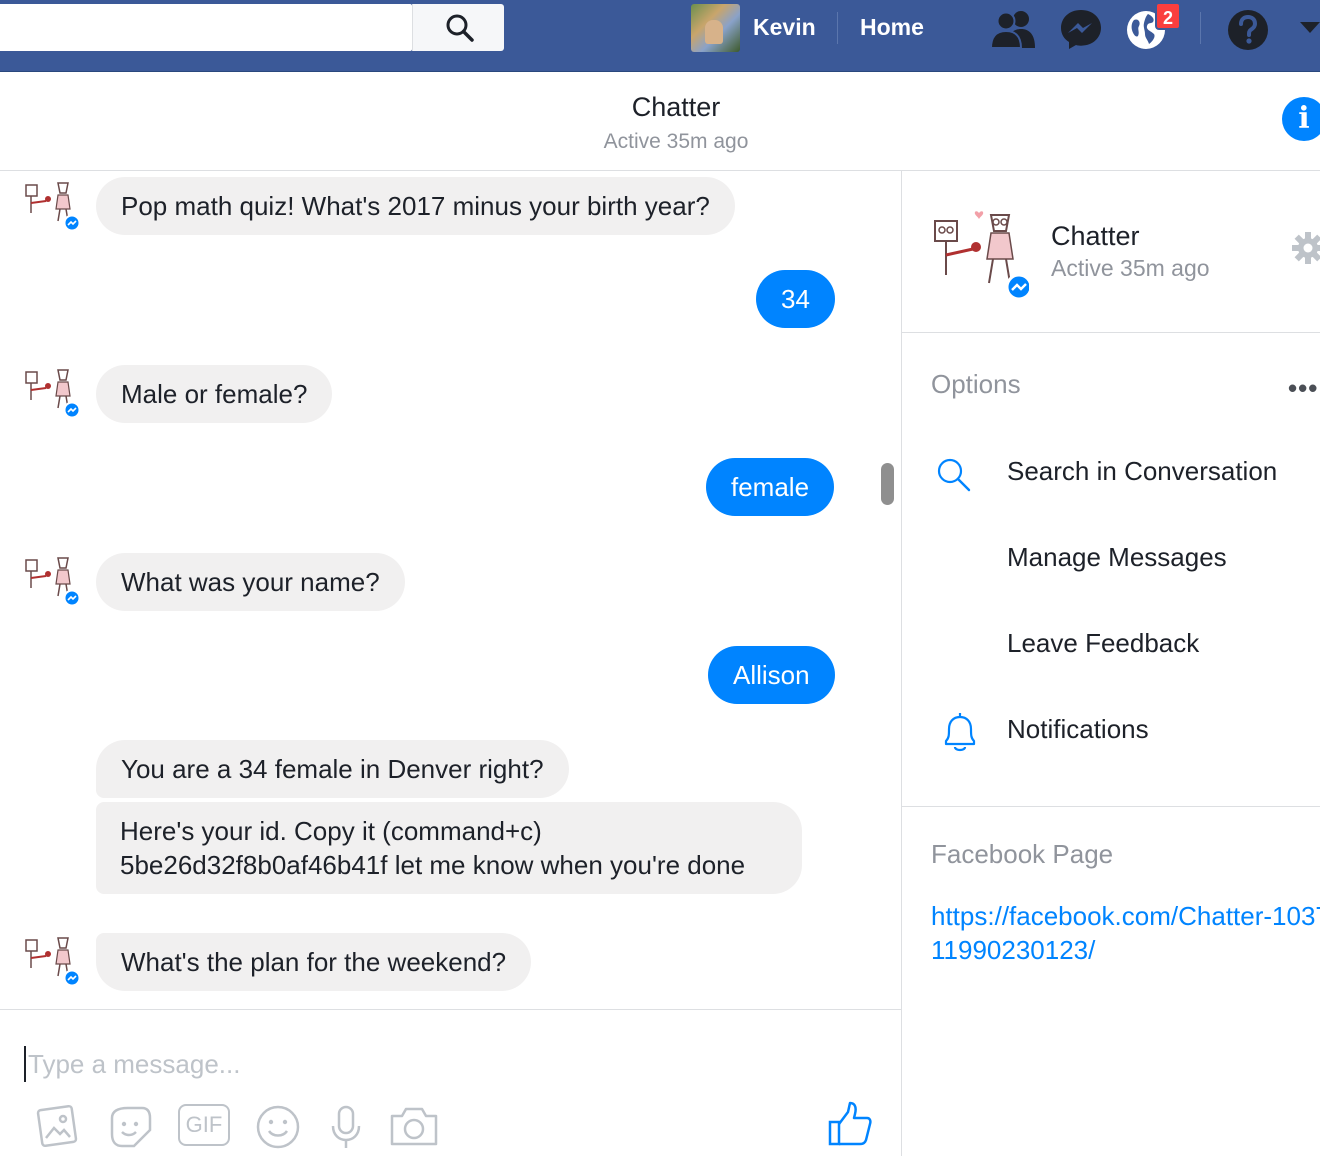  Describe the element at coordinates (784, 27) in the screenshot. I see `profile-link: Kevin` at that location.